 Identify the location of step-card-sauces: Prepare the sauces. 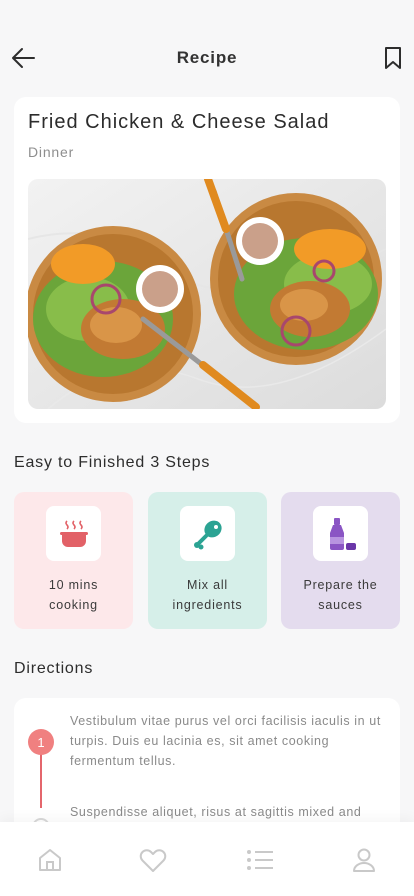
(340, 560).